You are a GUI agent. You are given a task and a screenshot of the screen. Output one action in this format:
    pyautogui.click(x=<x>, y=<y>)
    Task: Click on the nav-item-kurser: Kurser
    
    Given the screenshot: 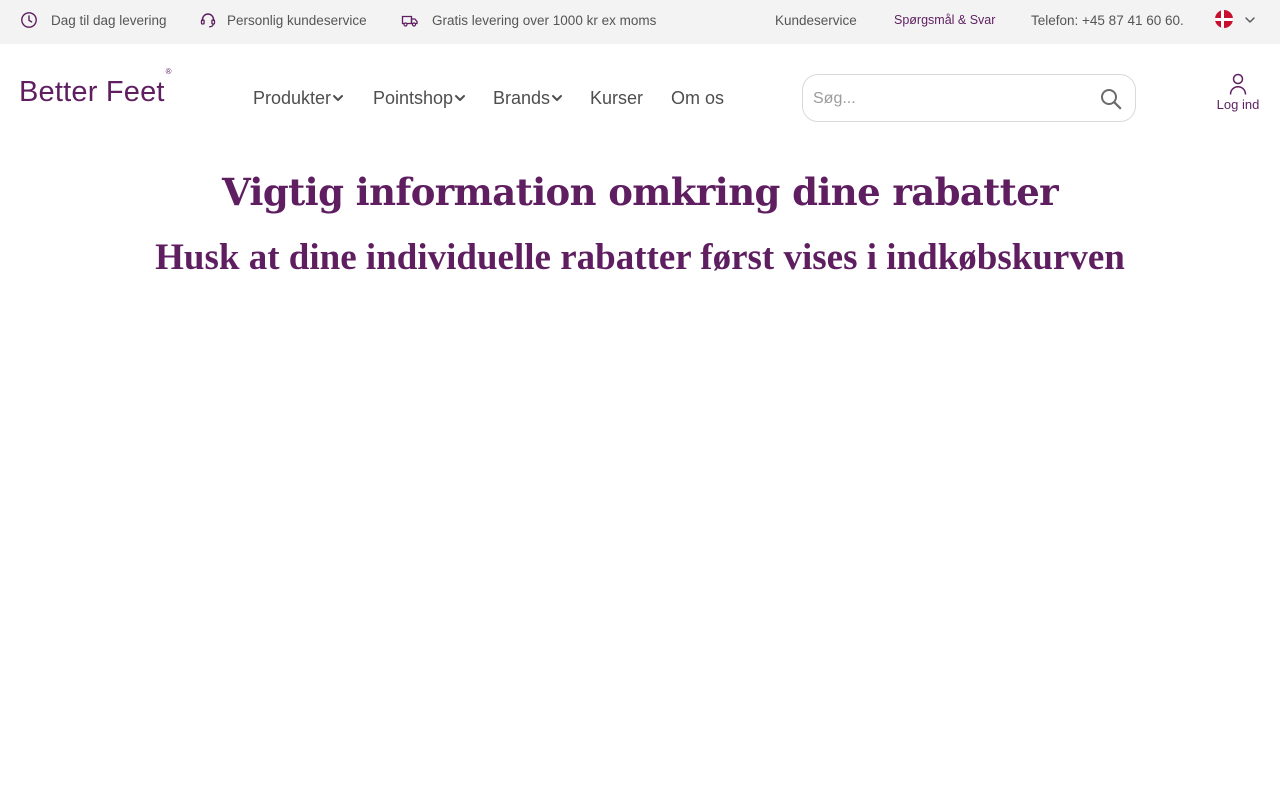 What is the action you would take?
    pyautogui.click(x=616, y=98)
    